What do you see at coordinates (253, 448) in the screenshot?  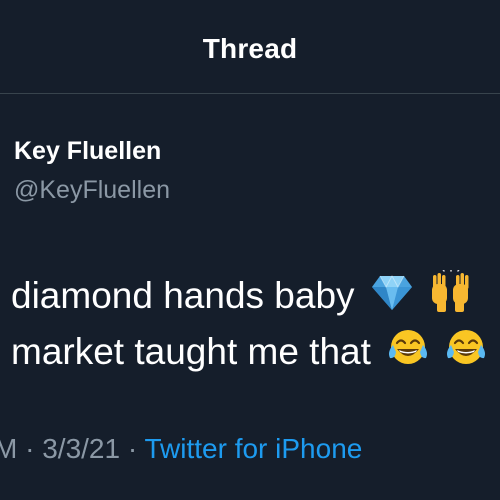 I see `tweet-source-link: Twitter for iPhone` at bounding box center [253, 448].